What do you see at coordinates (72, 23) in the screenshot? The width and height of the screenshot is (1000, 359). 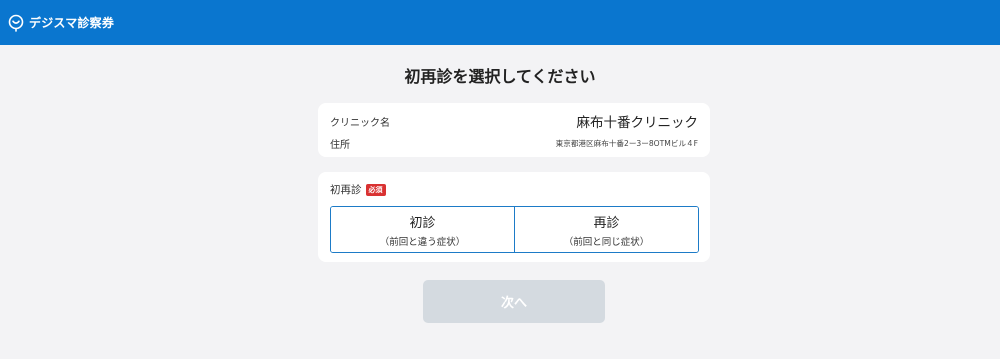 I see `brand-name: デジスマ診察券` at bounding box center [72, 23].